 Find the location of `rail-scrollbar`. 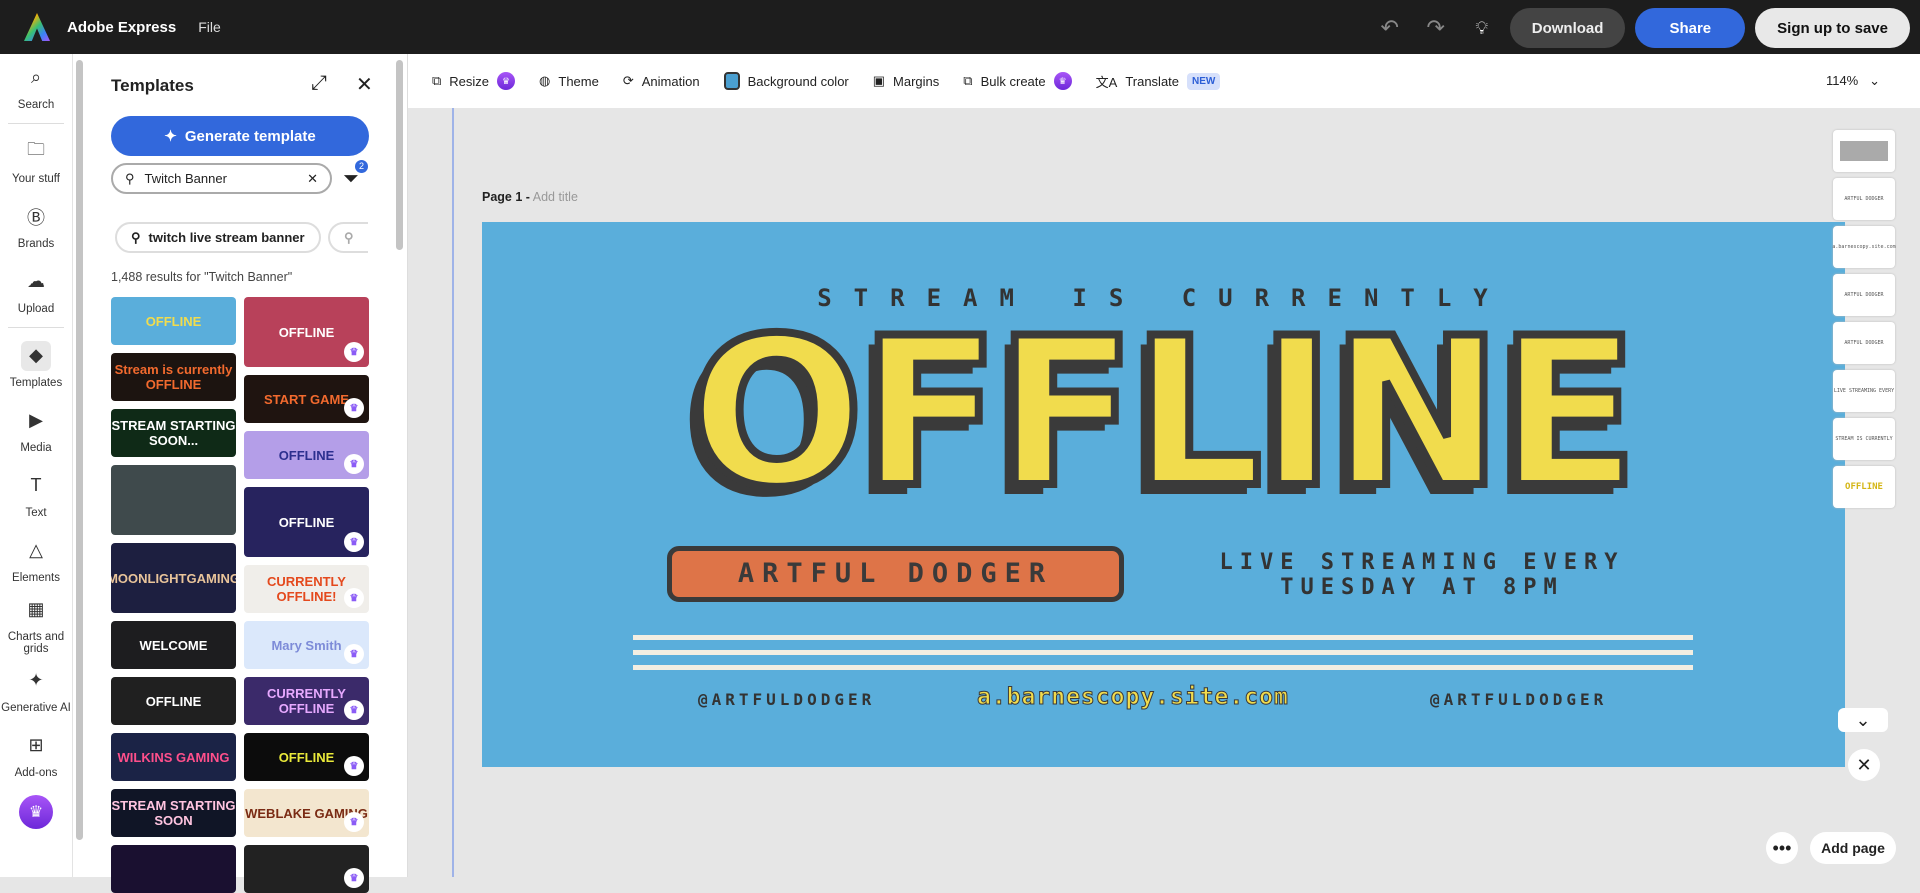

rail-scrollbar is located at coordinates (79, 450).